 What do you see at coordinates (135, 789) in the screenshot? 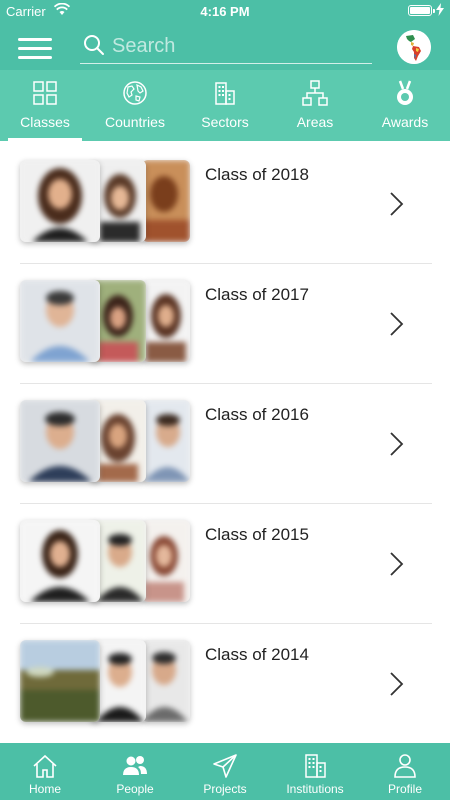
I see `nav-label: People` at bounding box center [135, 789].